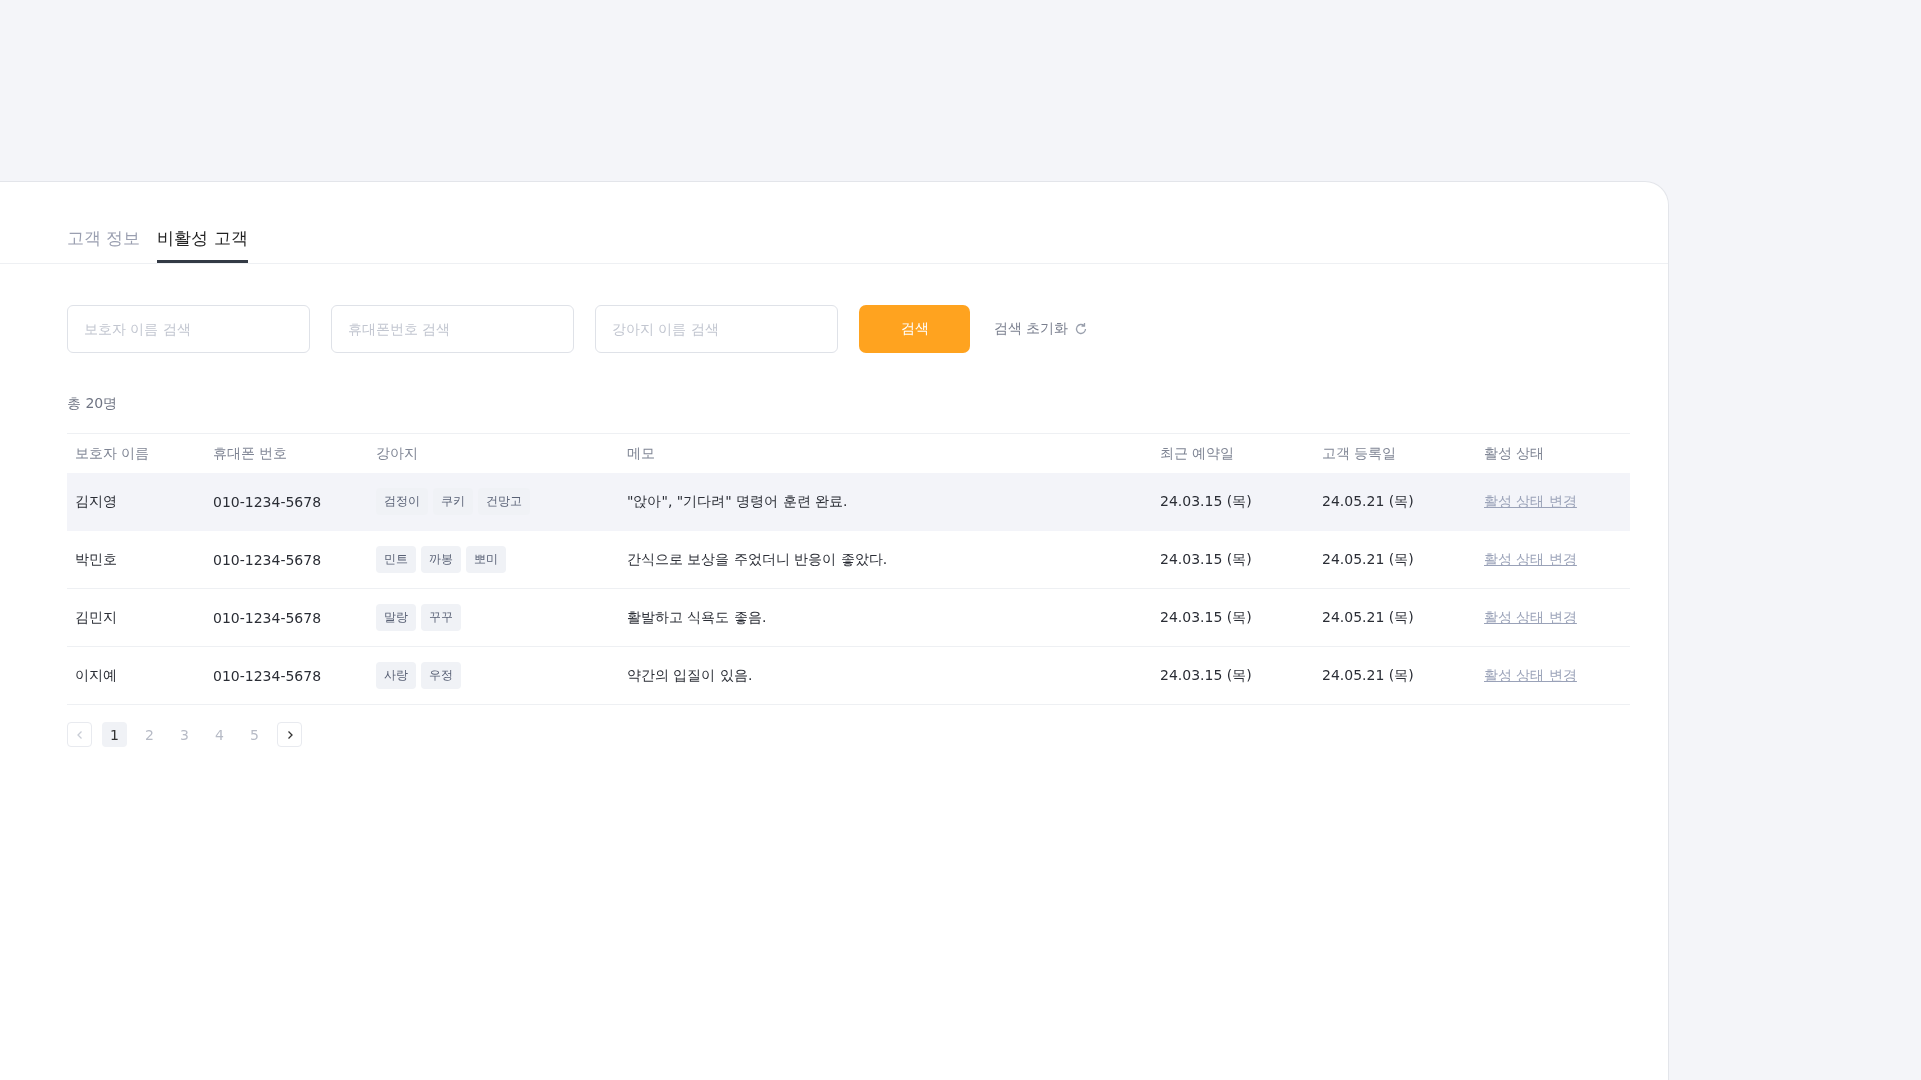 The height and width of the screenshot is (1080, 1921). I want to click on search-field: 보호자 이름 검색, so click(188, 329).